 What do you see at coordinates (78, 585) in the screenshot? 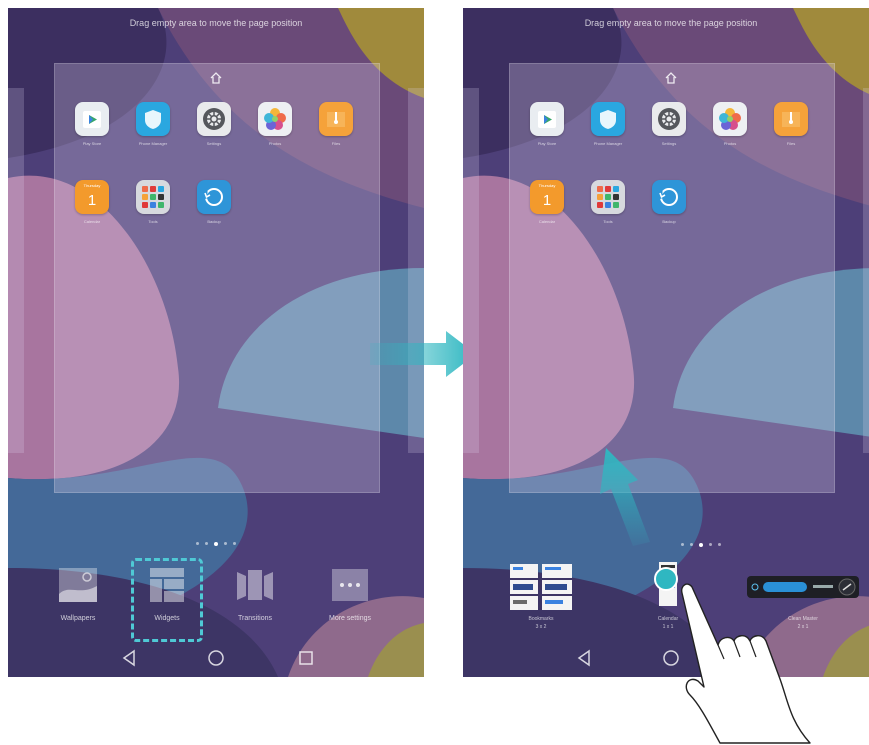
I see `wallpapers-icon` at bounding box center [78, 585].